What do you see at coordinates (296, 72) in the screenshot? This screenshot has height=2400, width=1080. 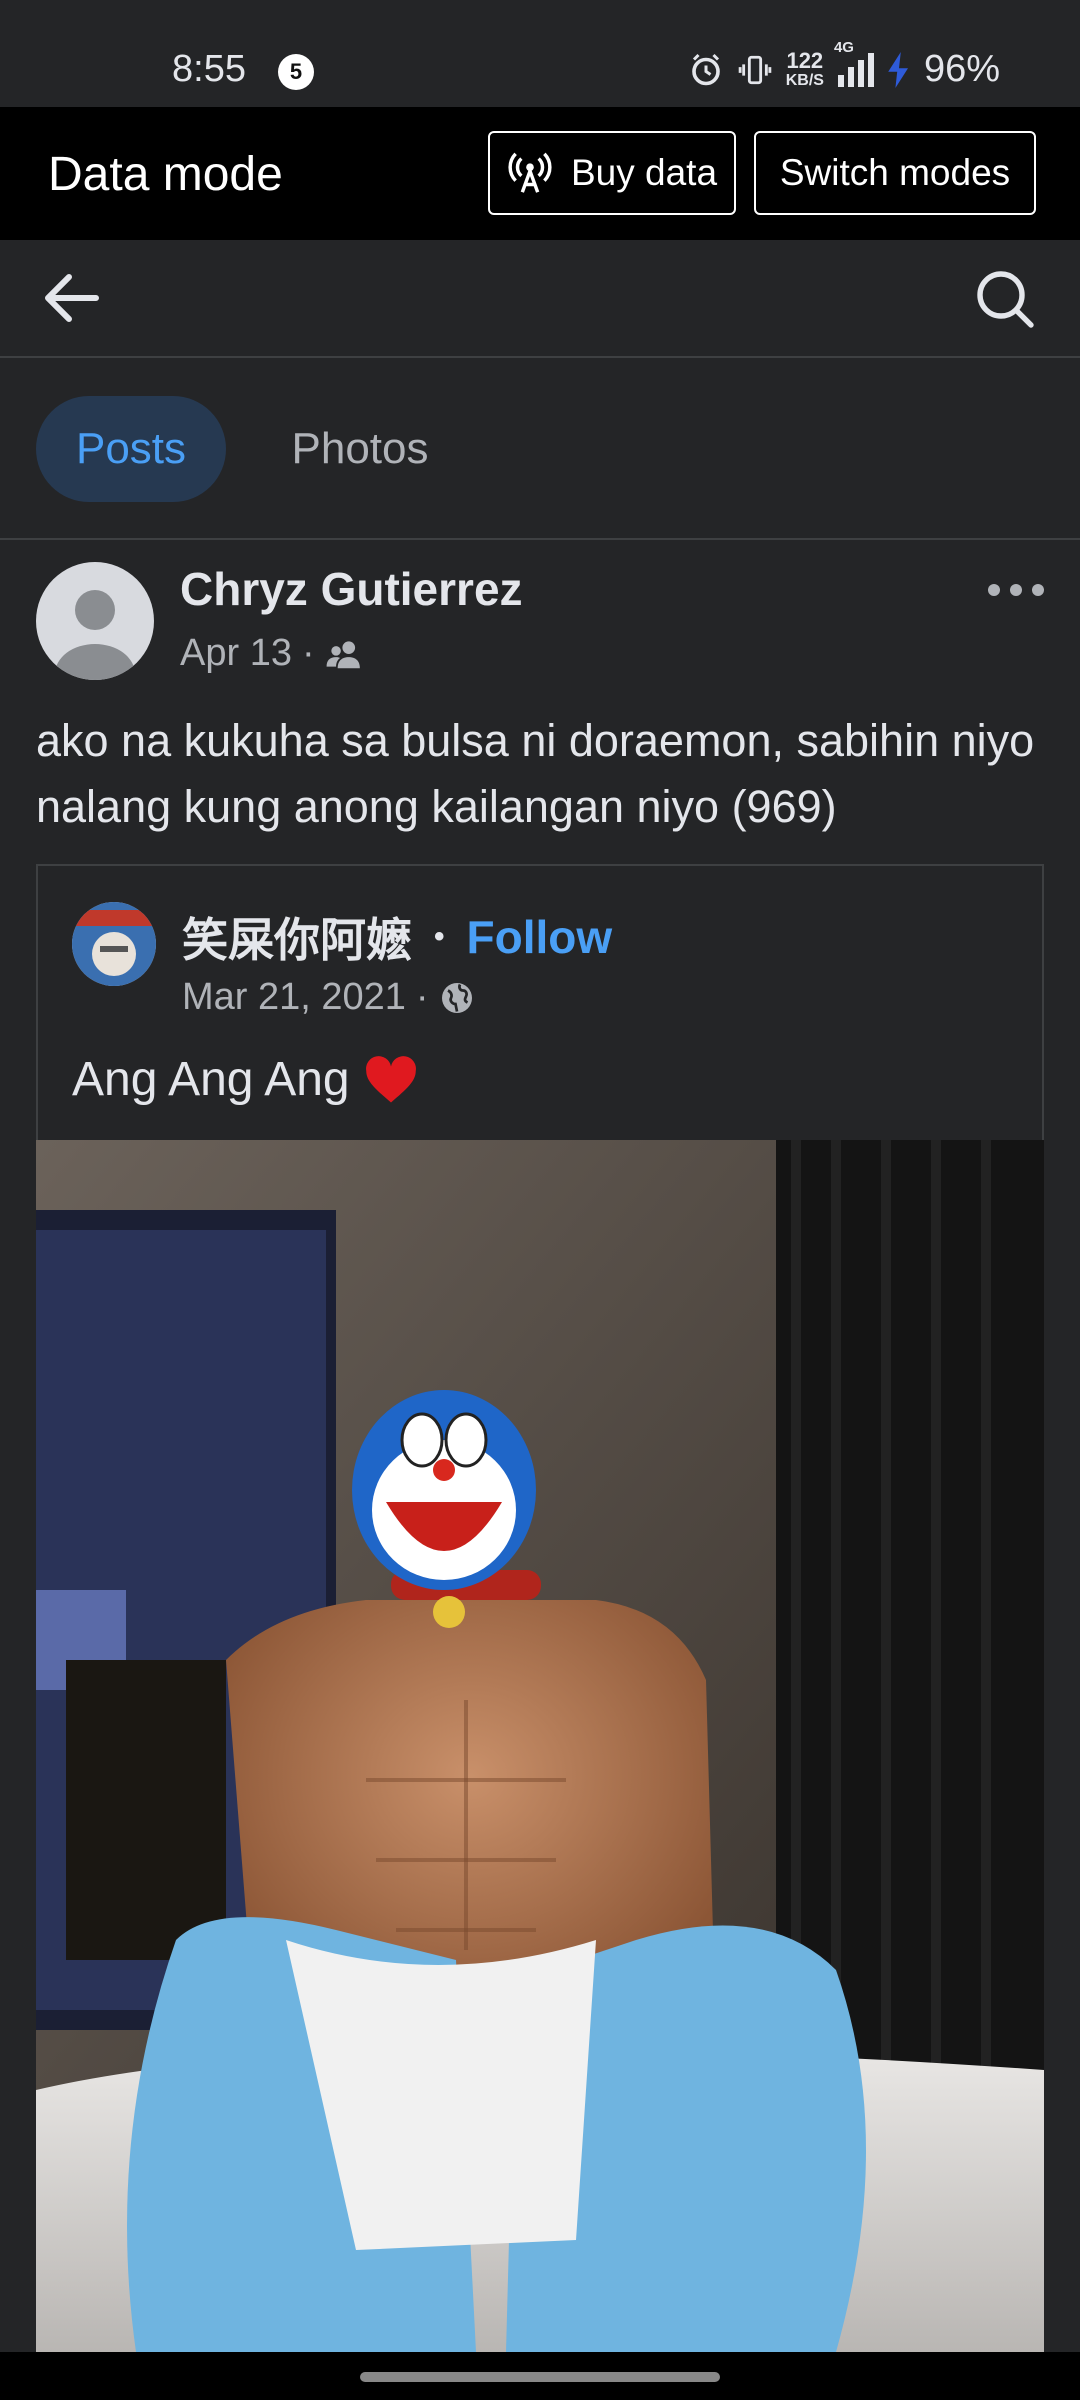 I see `notification-count-badge: 5` at bounding box center [296, 72].